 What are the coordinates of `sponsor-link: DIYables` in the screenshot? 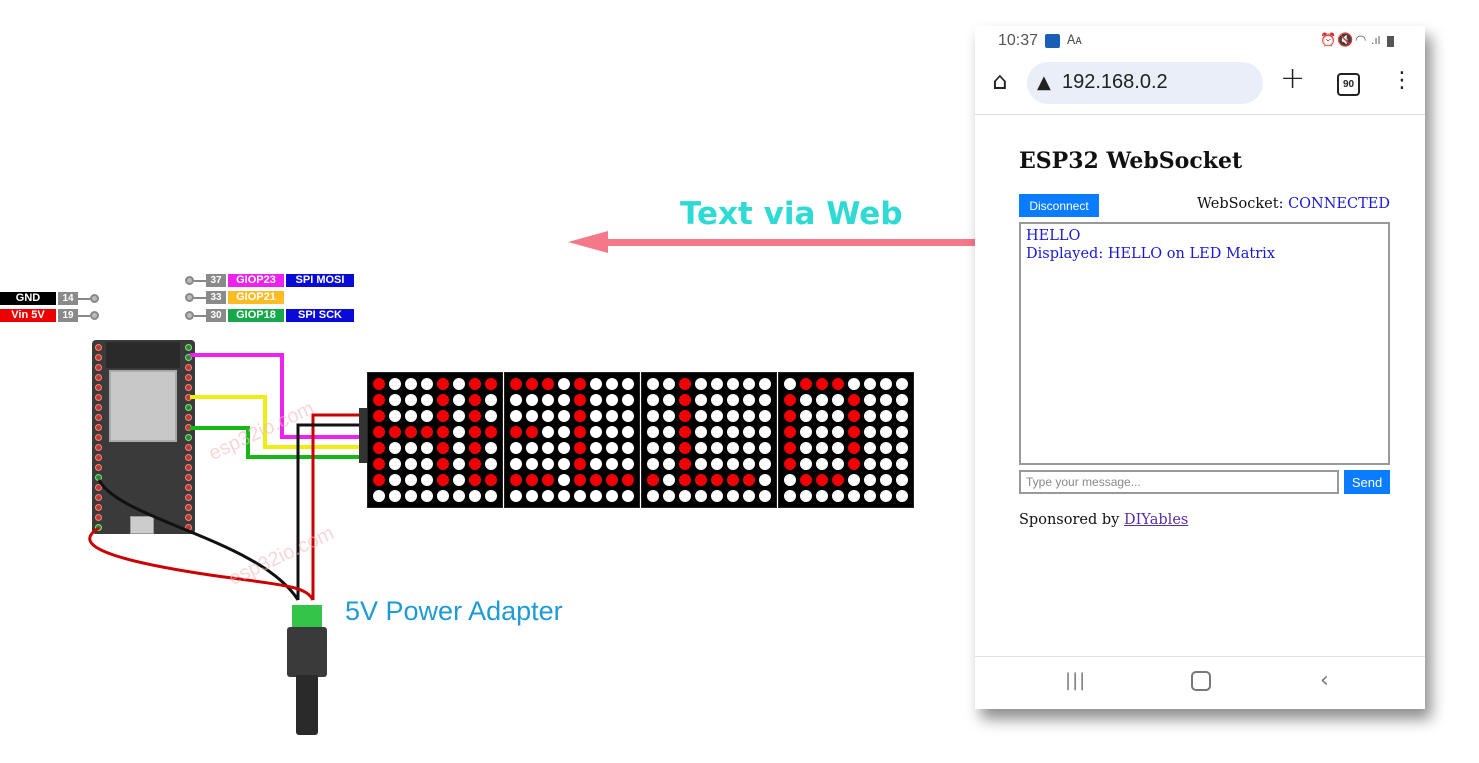 It's located at (1156, 520).